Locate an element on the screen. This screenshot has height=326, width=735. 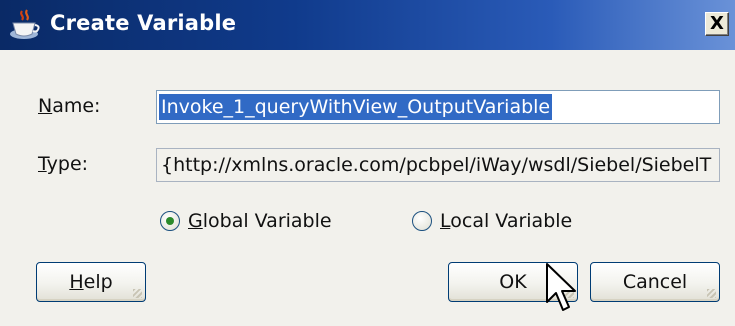
help-button-label: Help is located at coordinates (90, 282).